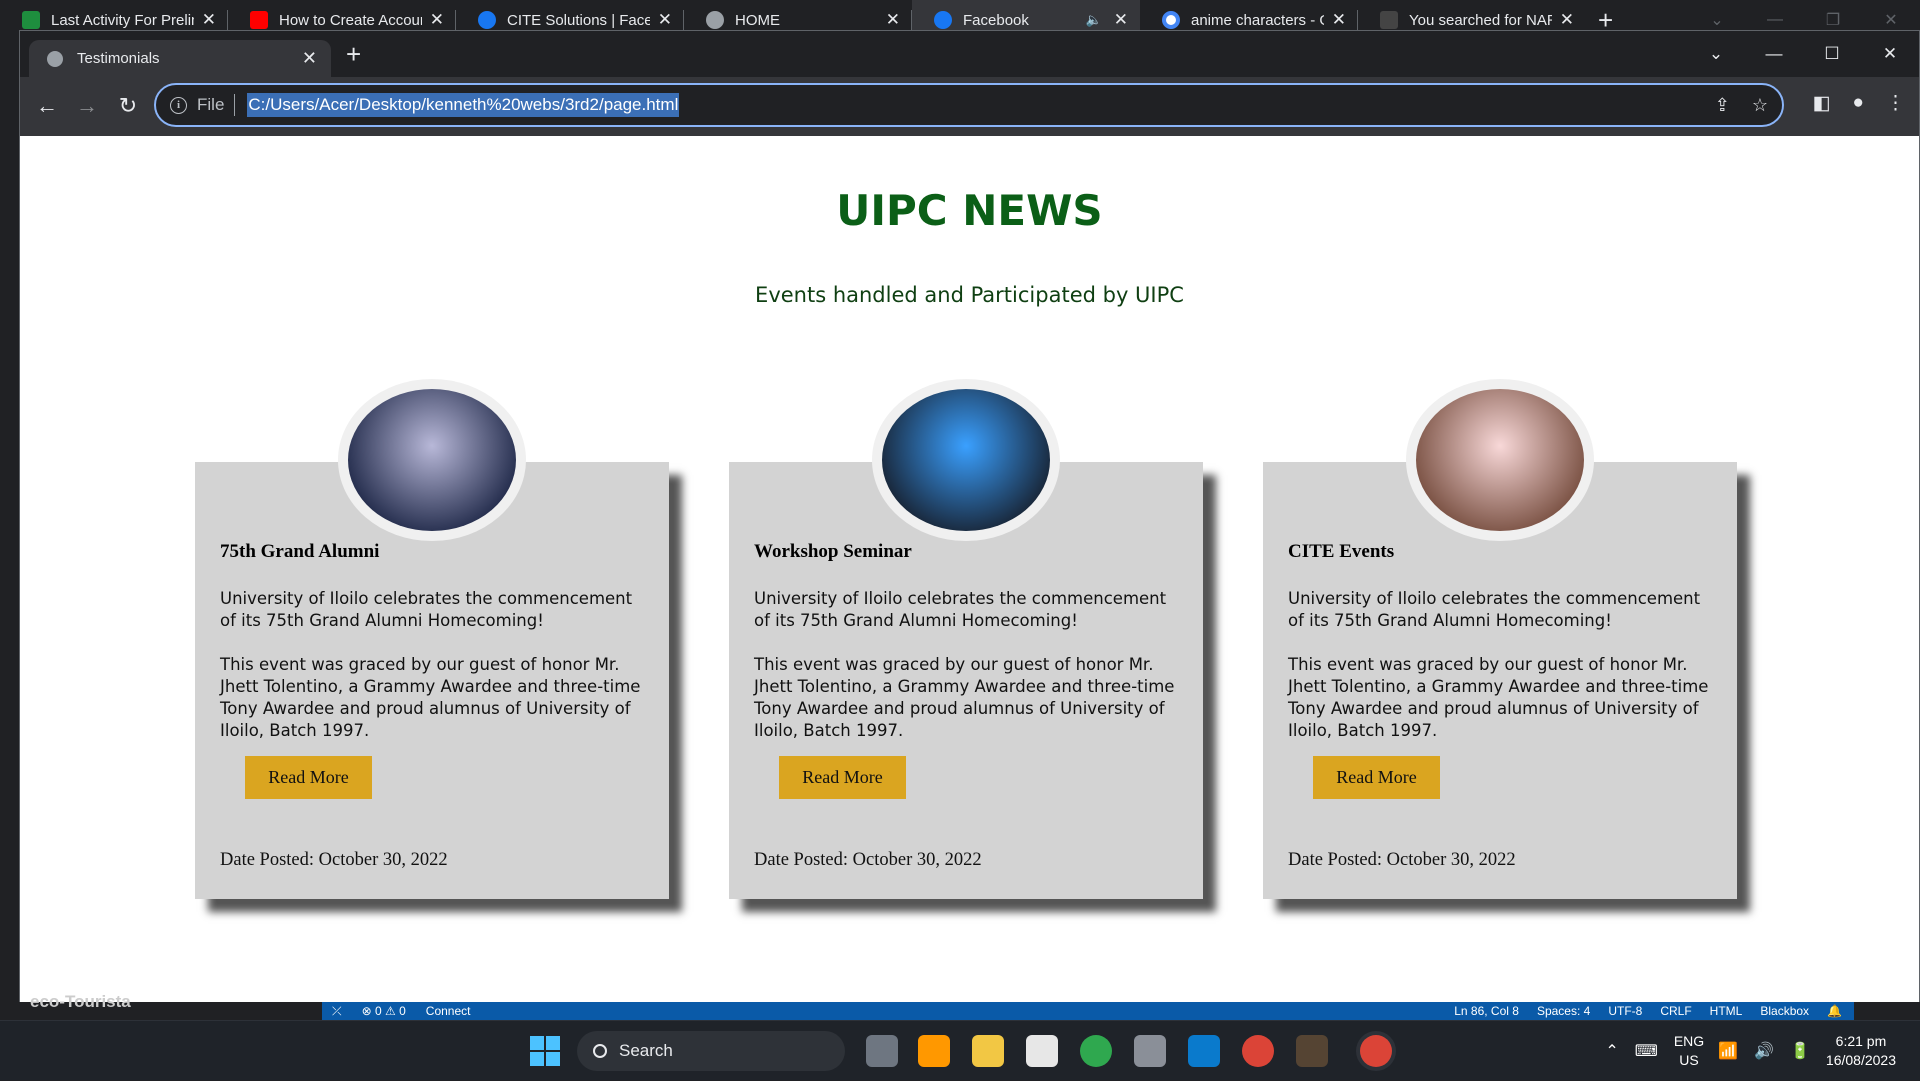 This screenshot has height=1081, width=1920. Describe the element at coordinates (128, 106) in the screenshot. I see `reload-icon: ↻` at that location.